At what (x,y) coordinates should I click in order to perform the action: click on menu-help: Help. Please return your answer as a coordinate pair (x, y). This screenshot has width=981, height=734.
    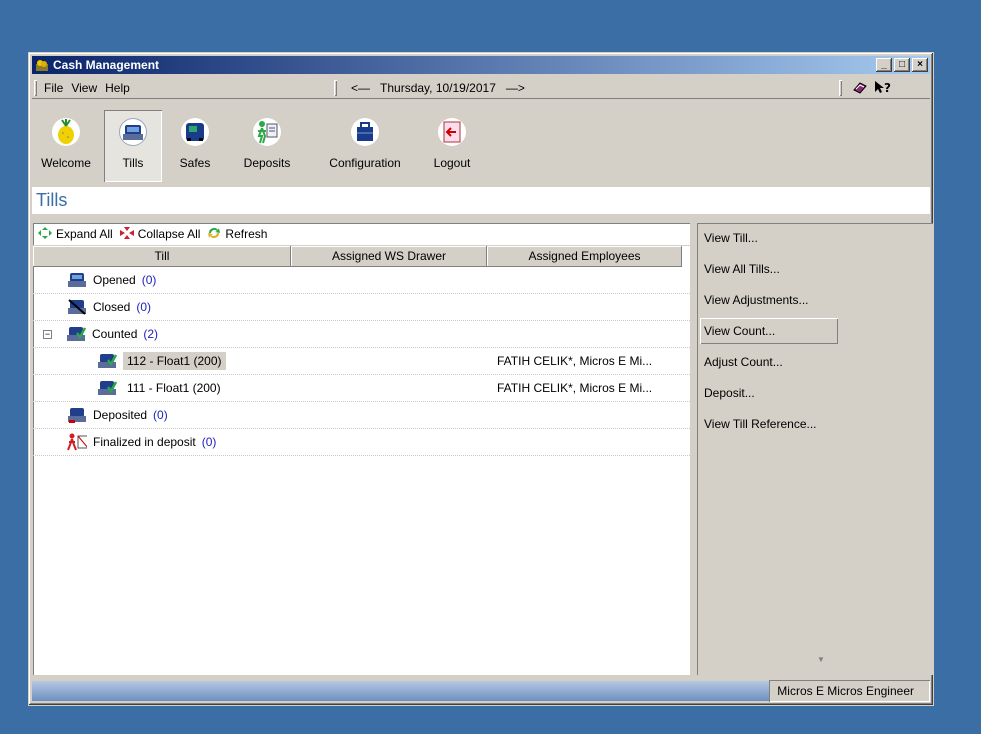
    Looking at the image, I should click on (117, 88).